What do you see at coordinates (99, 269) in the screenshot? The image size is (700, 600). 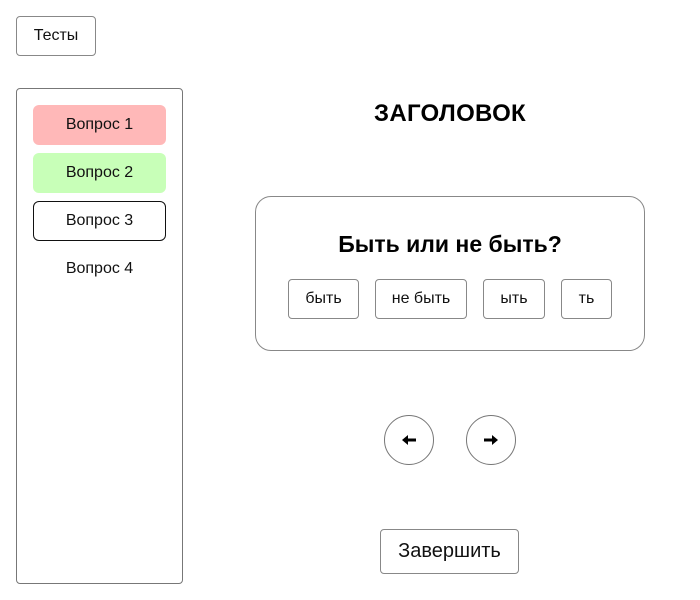 I see `sidebar-item-question-4: Вопрос 4` at bounding box center [99, 269].